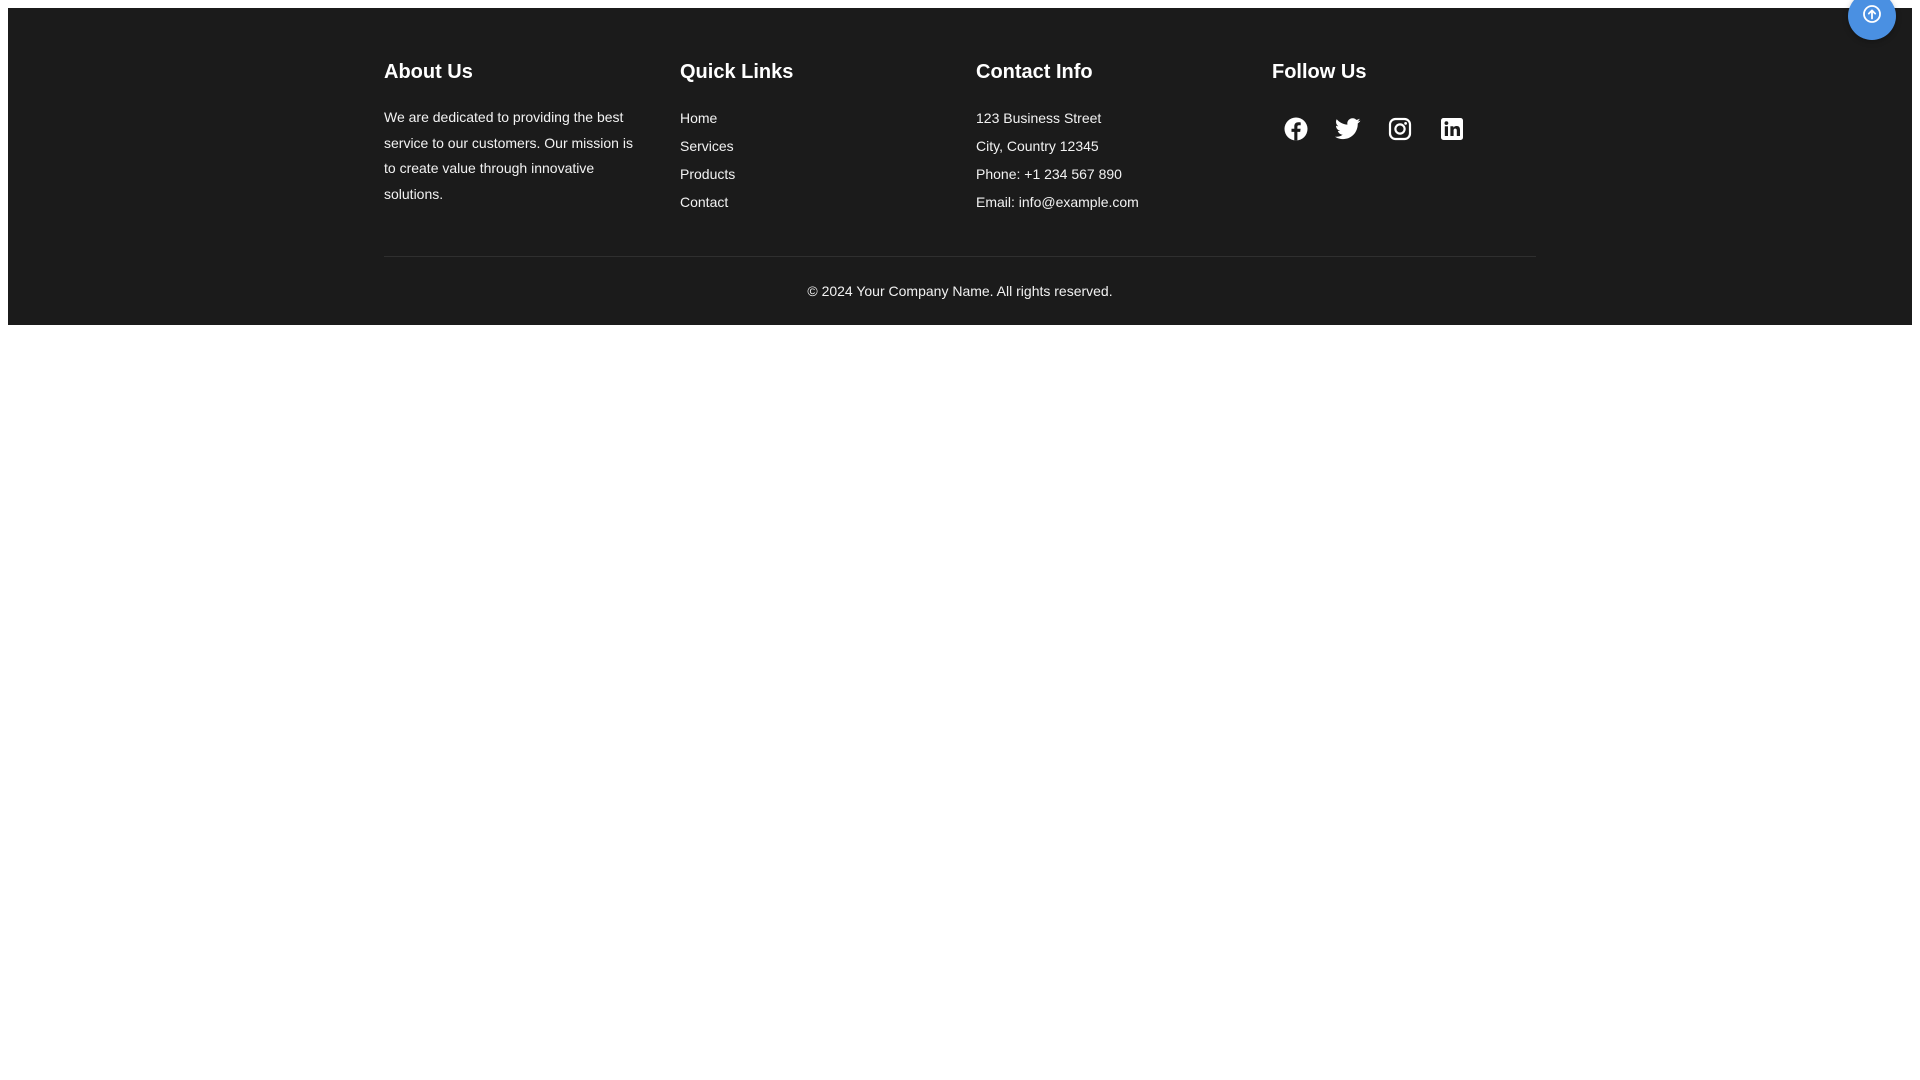 This screenshot has height=1080, width=1920. Describe the element at coordinates (820, 118) in the screenshot. I see `list-item: Home` at that location.